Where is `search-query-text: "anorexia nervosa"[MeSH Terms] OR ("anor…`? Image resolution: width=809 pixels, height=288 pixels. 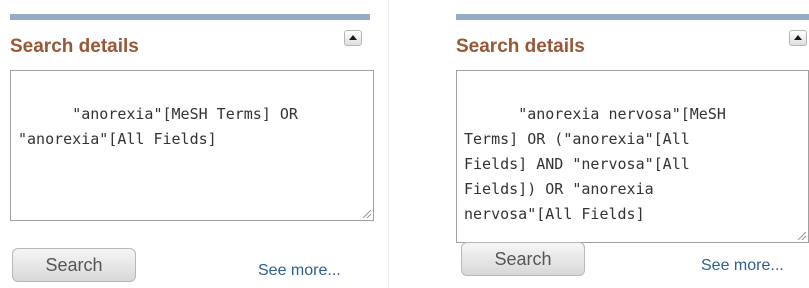
search-query-text: "anorexia nervosa"[MeSH Terms] OR ("anor… is located at coordinates (595, 164).